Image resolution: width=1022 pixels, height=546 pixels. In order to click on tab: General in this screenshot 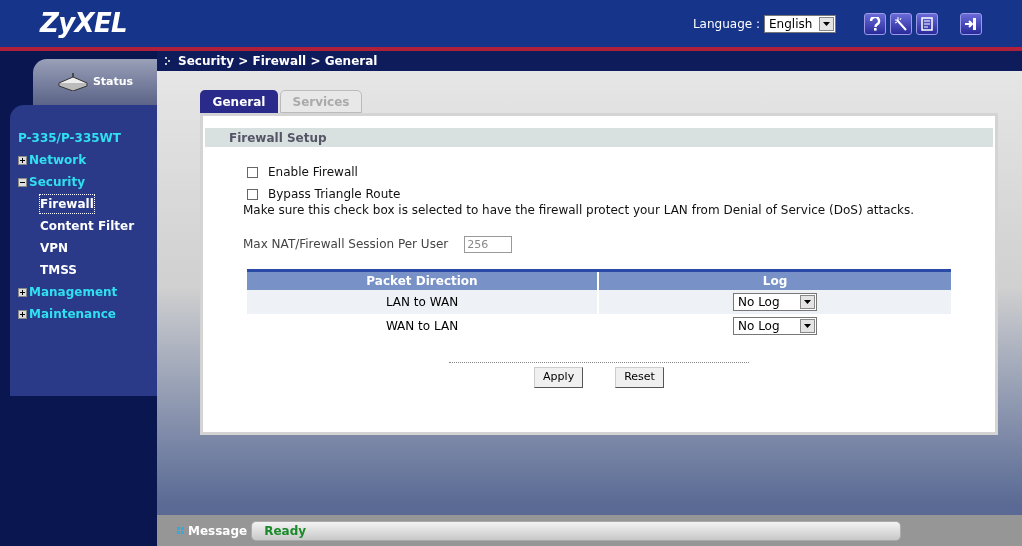, I will do `click(239, 101)`.